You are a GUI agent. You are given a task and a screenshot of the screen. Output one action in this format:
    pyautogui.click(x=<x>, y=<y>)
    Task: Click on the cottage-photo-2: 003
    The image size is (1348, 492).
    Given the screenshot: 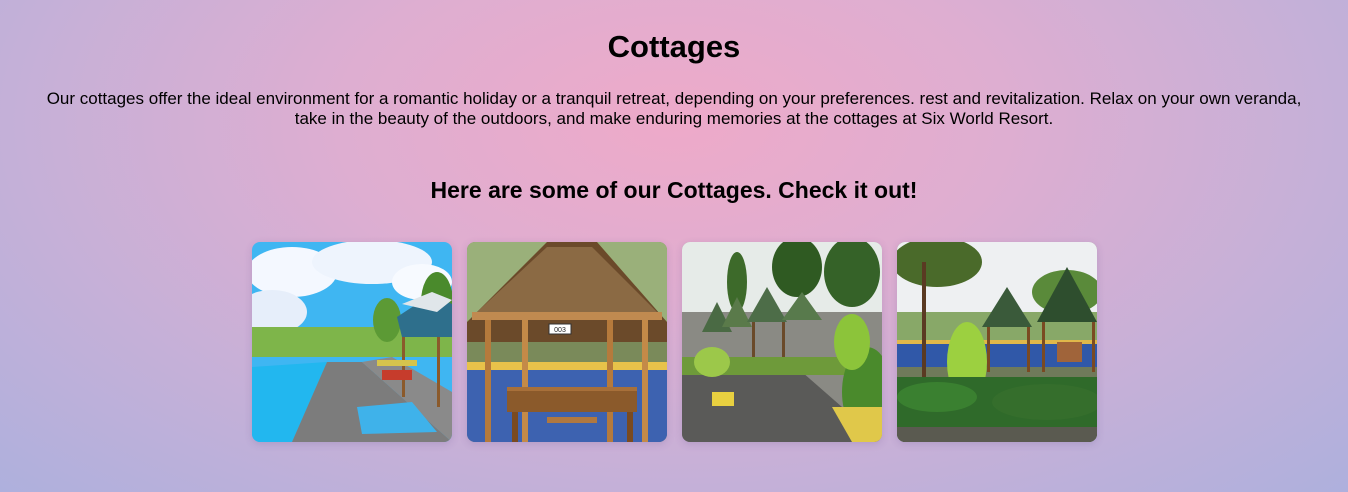 What is the action you would take?
    pyautogui.click(x=567, y=342)
    